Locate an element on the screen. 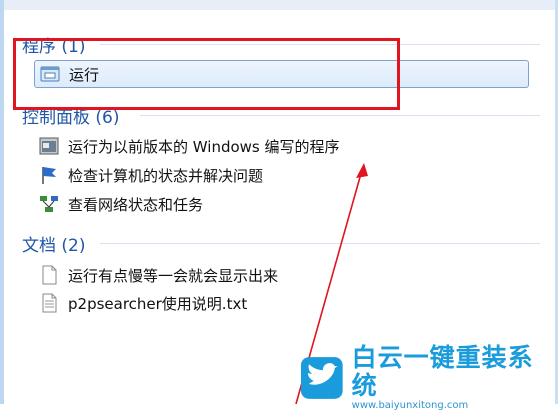  bird-logo-icon is located at coordinates (321, 378).